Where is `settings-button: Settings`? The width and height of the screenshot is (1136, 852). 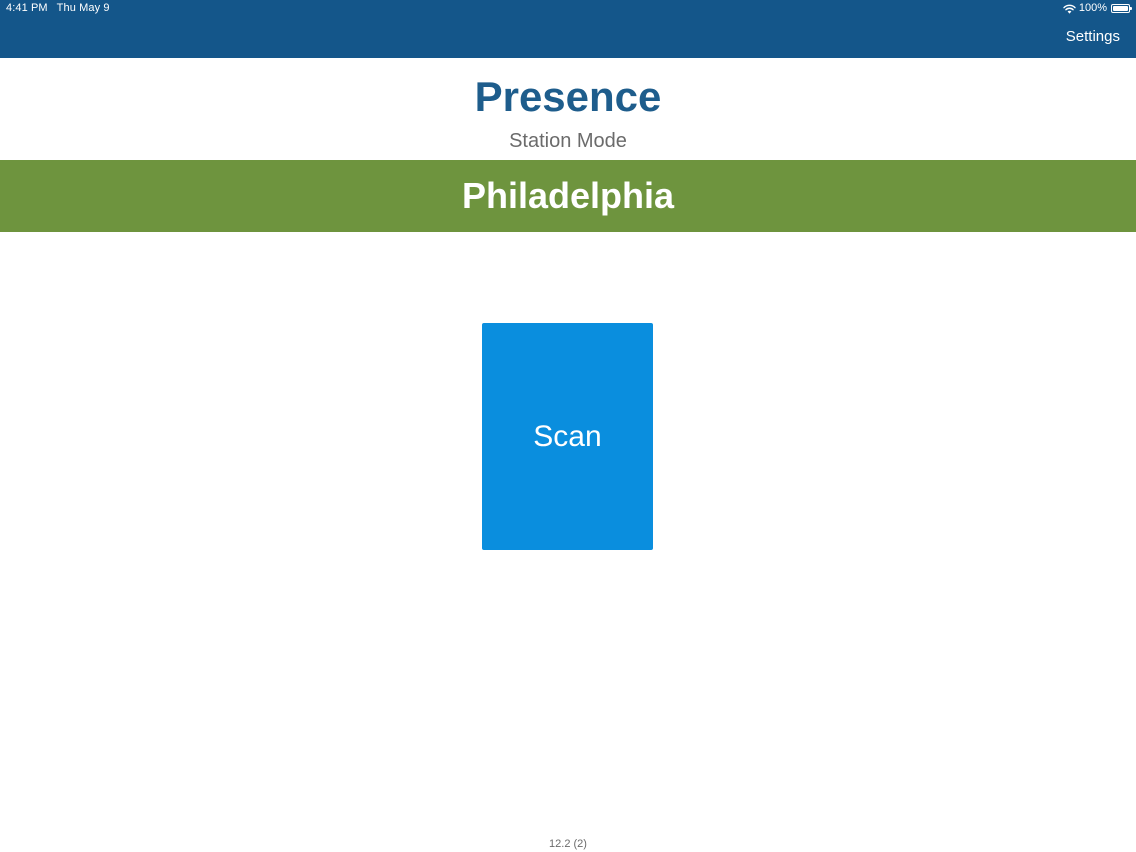 settings-button: Settings is located at coordinates (1093, 37).